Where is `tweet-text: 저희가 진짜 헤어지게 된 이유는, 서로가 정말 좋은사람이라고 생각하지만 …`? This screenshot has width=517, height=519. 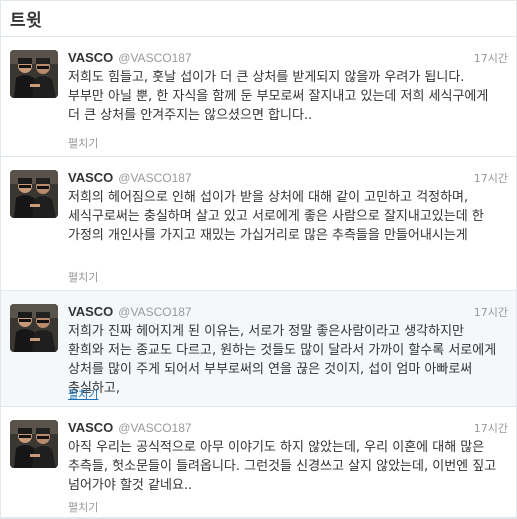 tweet-text: 저희가 진짜 헤어지게 된 이유는, 서로가 정말 좋은사람이라고 생각하지만 … is located at coordinates (282, 360).